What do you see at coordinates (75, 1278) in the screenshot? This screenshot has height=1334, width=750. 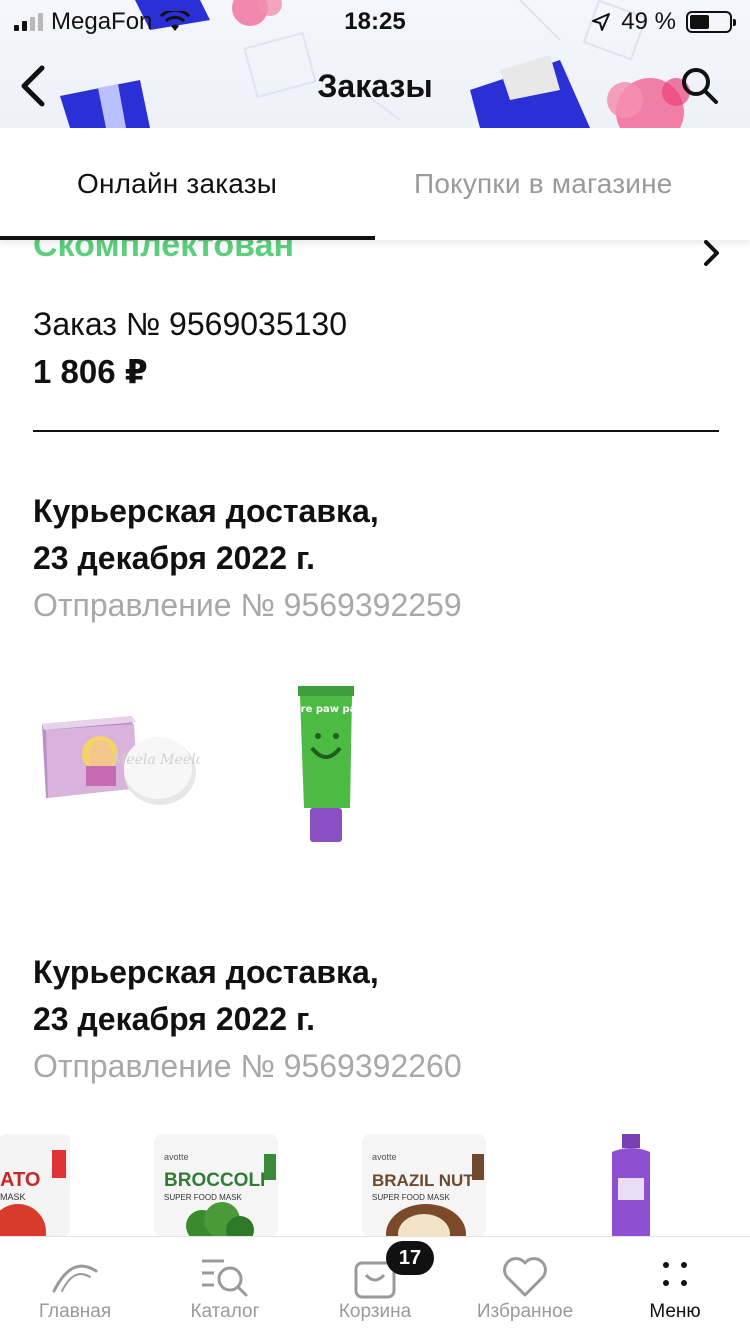 I see `home-arc-icon` at bounding box center [75, 1278].